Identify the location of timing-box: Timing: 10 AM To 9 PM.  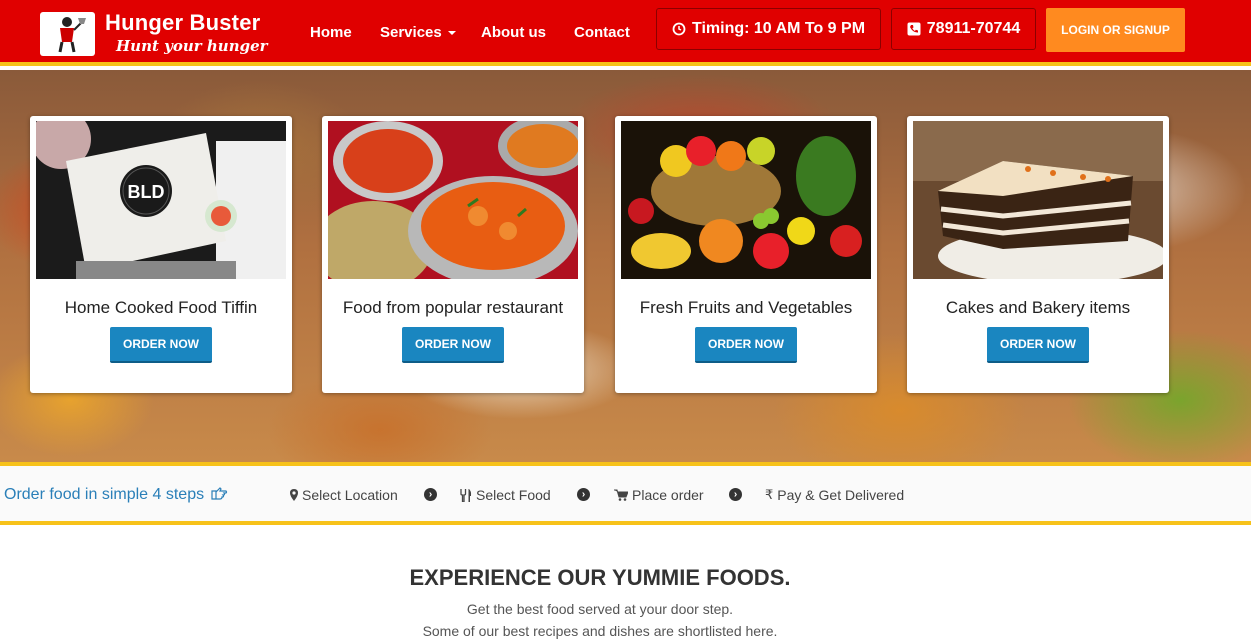
(768, 29).